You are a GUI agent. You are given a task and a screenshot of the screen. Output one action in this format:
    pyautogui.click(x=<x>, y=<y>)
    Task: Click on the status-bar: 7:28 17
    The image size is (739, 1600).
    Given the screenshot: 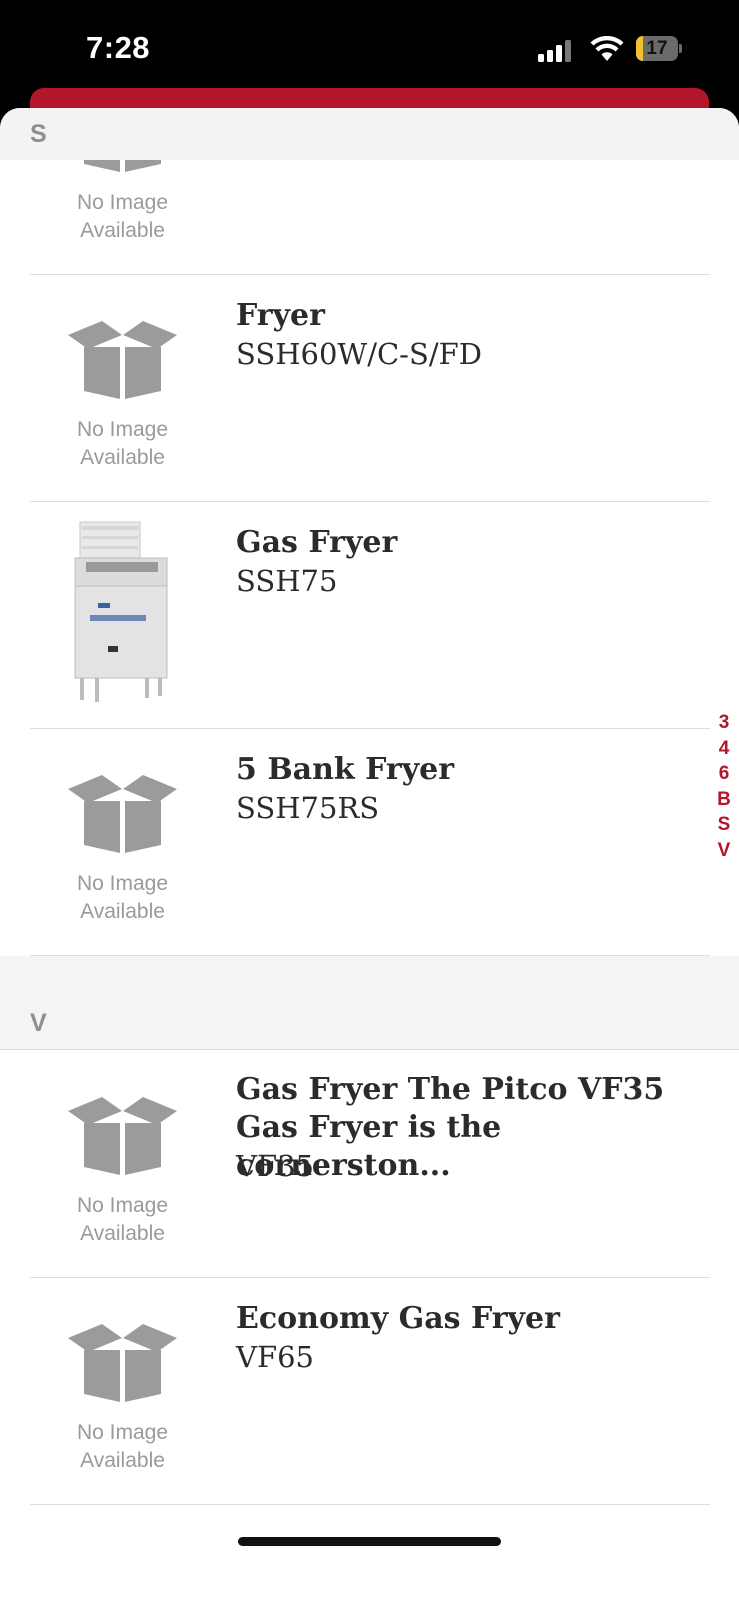 What is the action you would take?
    pyautogui.click(x=369, y=50)
    